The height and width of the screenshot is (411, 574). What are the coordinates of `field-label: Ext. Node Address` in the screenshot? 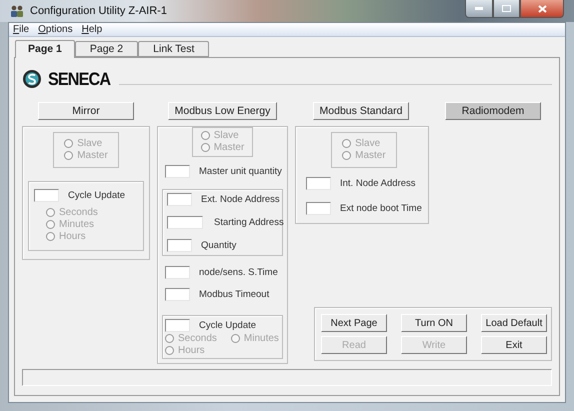 It's located at (240, 199).